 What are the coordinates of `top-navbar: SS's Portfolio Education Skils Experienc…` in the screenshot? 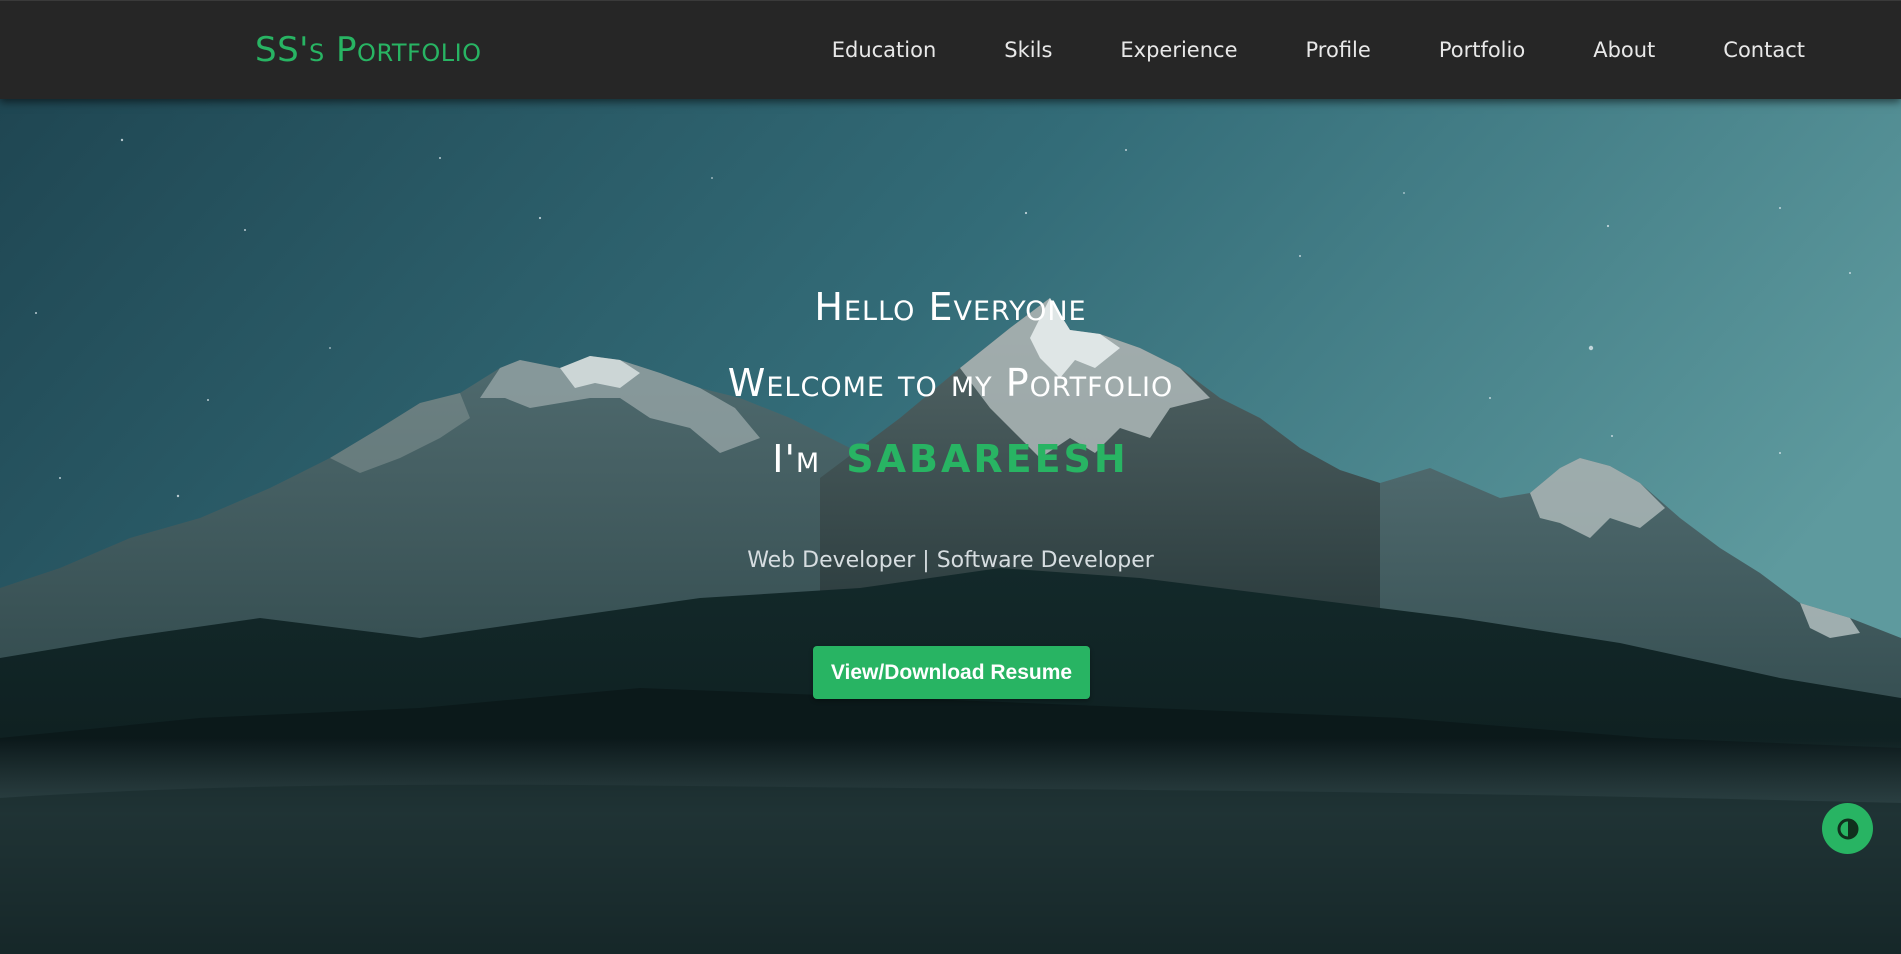 It's located at (950, 49).